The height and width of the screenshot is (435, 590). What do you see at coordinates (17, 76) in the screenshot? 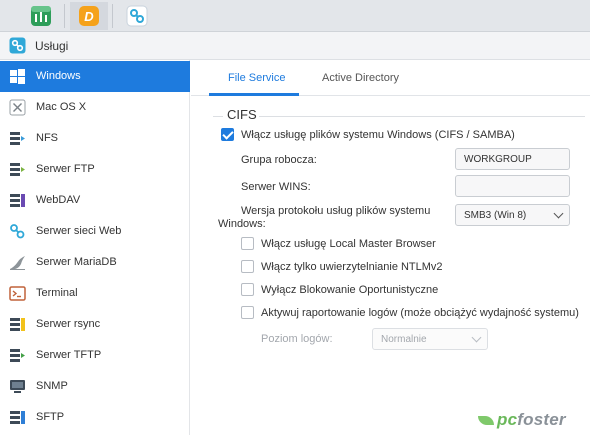
I see `windows-icon` at bounding box center [17, 76].